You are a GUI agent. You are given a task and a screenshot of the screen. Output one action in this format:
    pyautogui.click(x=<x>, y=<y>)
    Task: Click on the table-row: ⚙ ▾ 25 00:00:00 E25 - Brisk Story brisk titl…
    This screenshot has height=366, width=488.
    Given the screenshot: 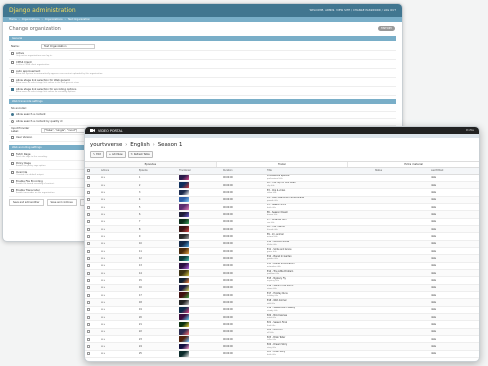 What is the action you would take?
    pyautogui.click(x=282, y=354)
    